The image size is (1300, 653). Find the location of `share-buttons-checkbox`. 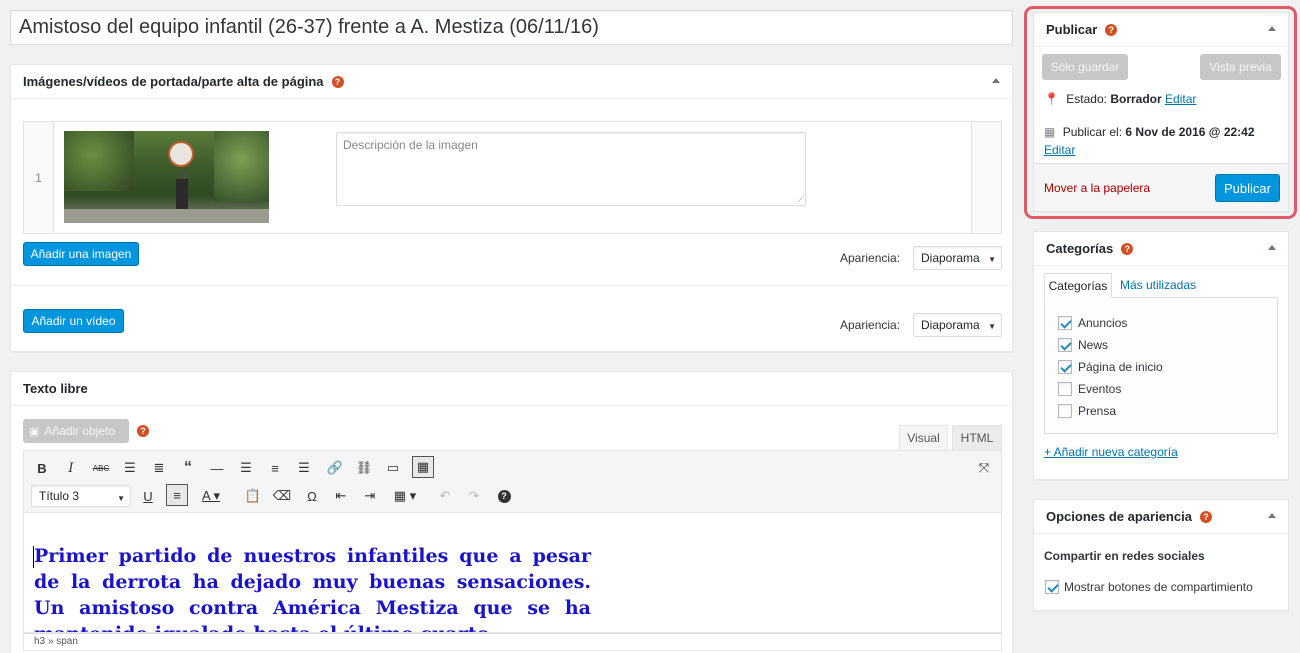

share-buttons-checkbox is located at coordinates (1052, 587).